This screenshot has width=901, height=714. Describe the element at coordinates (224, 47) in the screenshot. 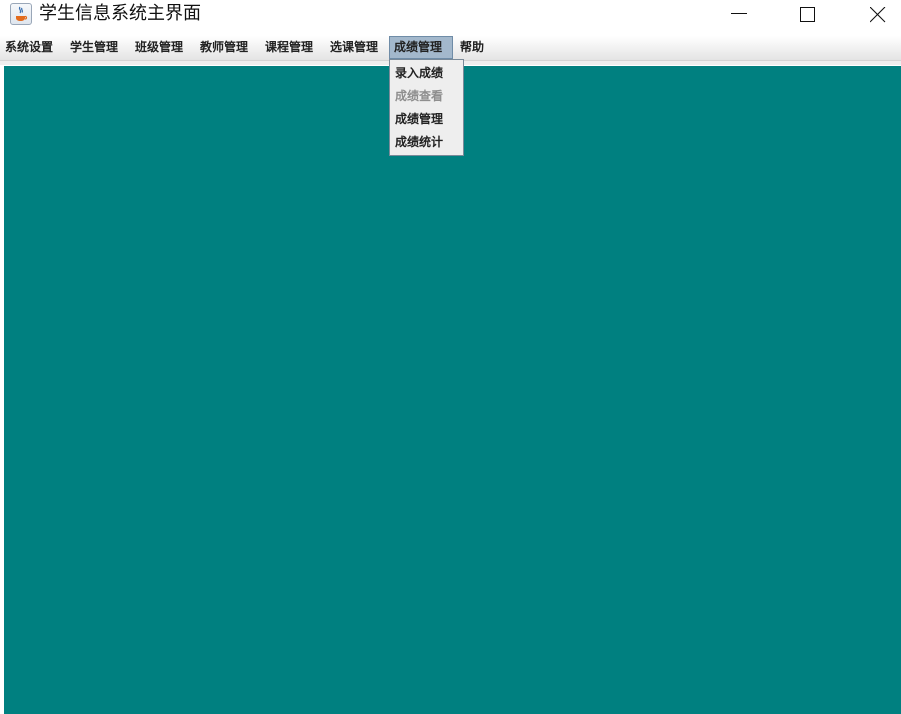

I see `menu-teacher-management: 教师管理` at that location.